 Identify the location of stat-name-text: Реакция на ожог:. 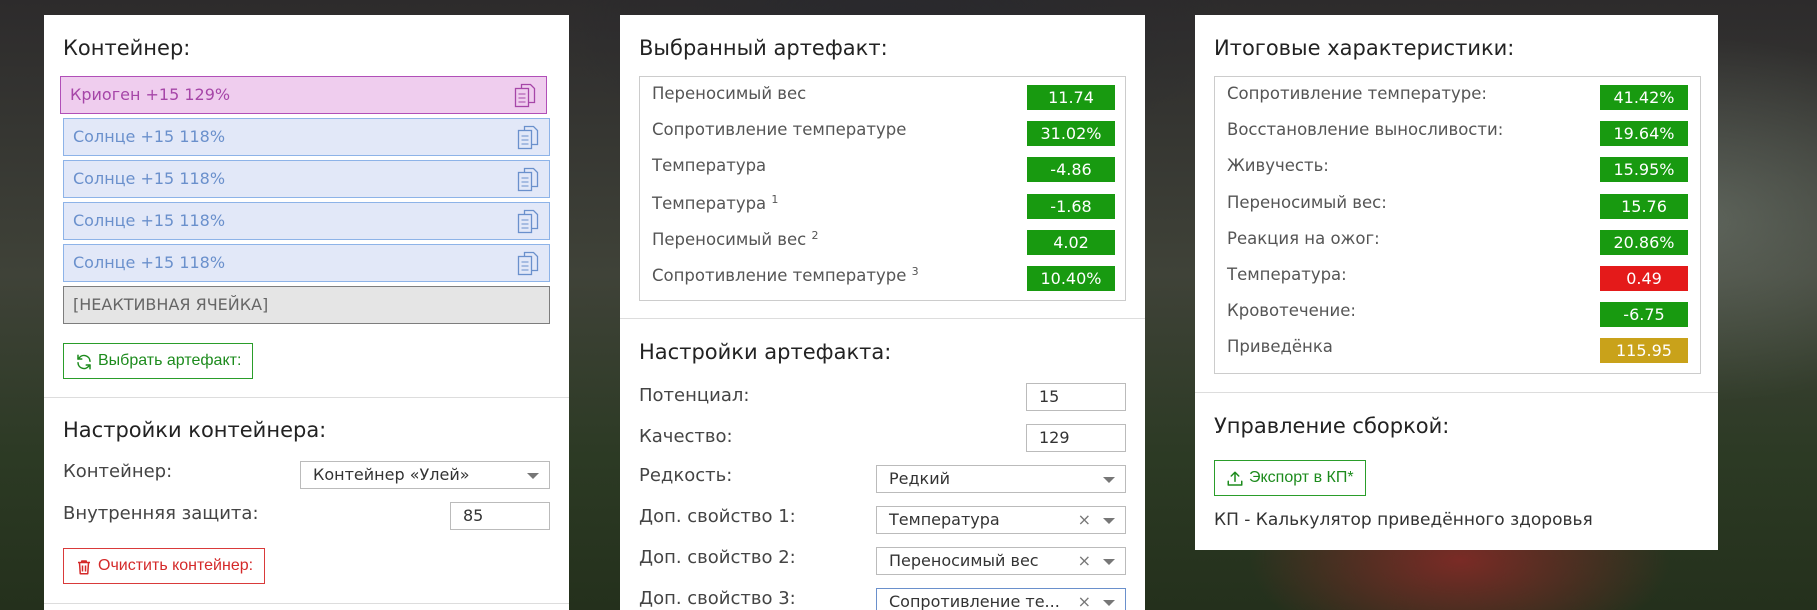
(1303, 238).